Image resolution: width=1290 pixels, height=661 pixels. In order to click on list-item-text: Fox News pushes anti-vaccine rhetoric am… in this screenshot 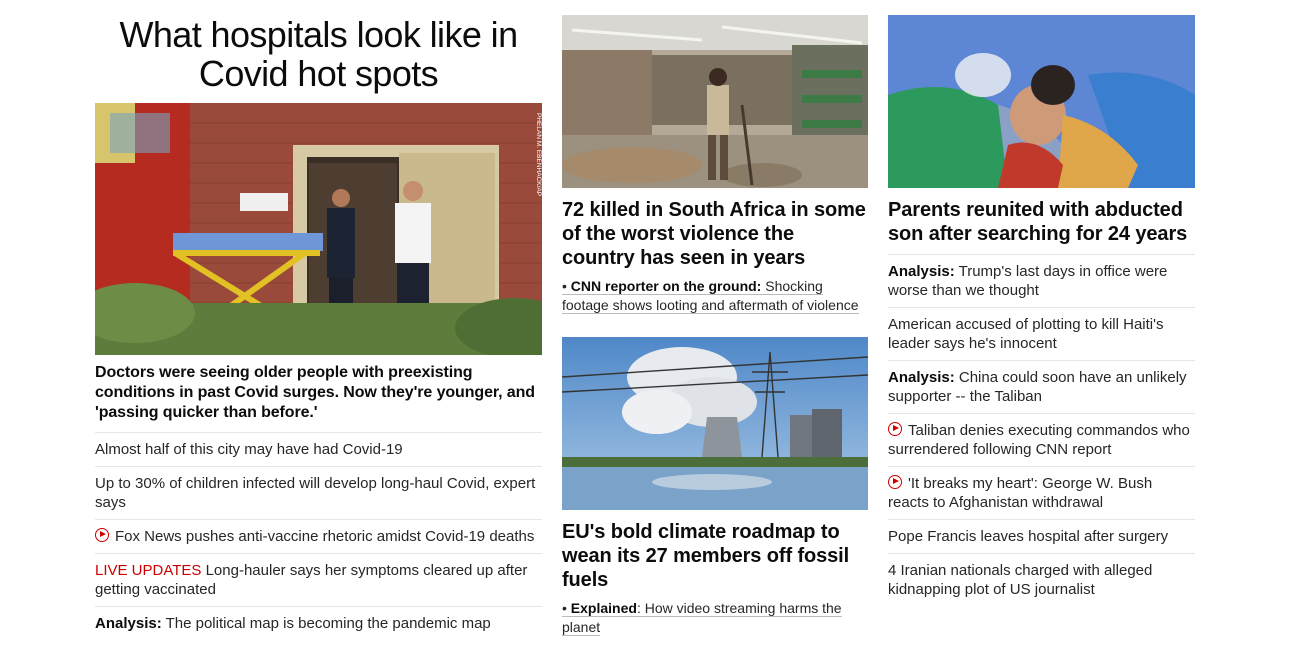, I will do `click(325, 536)`.